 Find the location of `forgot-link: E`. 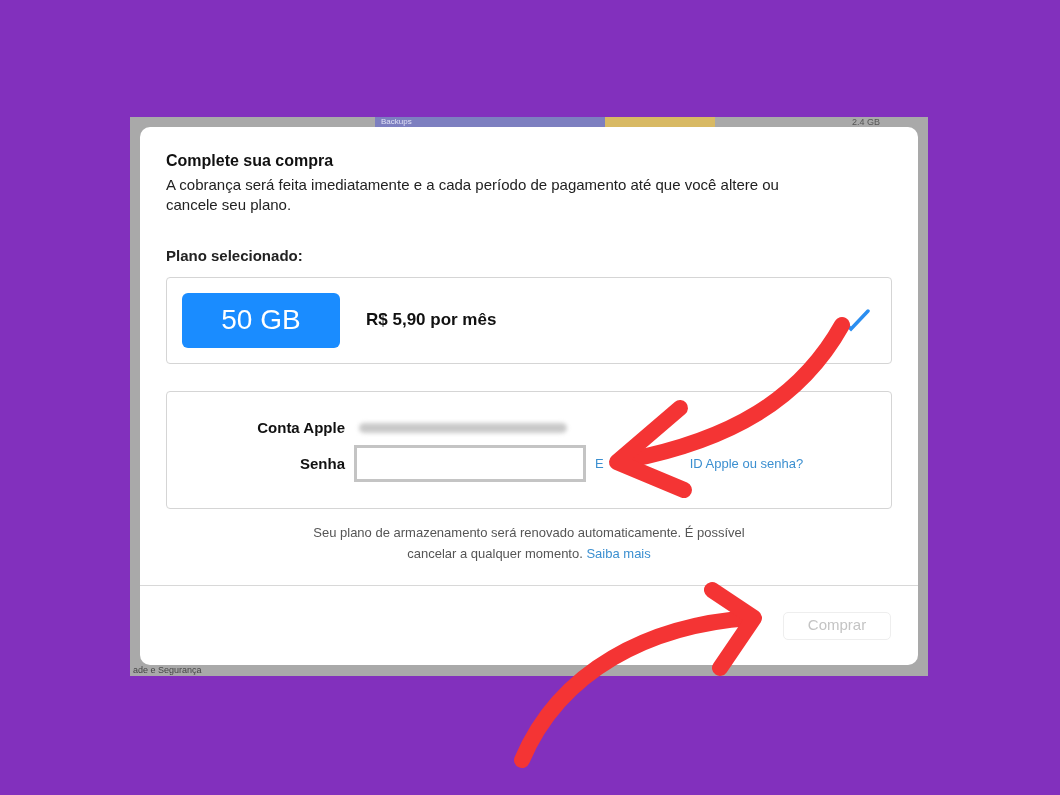

forgot-link: E is located at coordinates (599, 464).